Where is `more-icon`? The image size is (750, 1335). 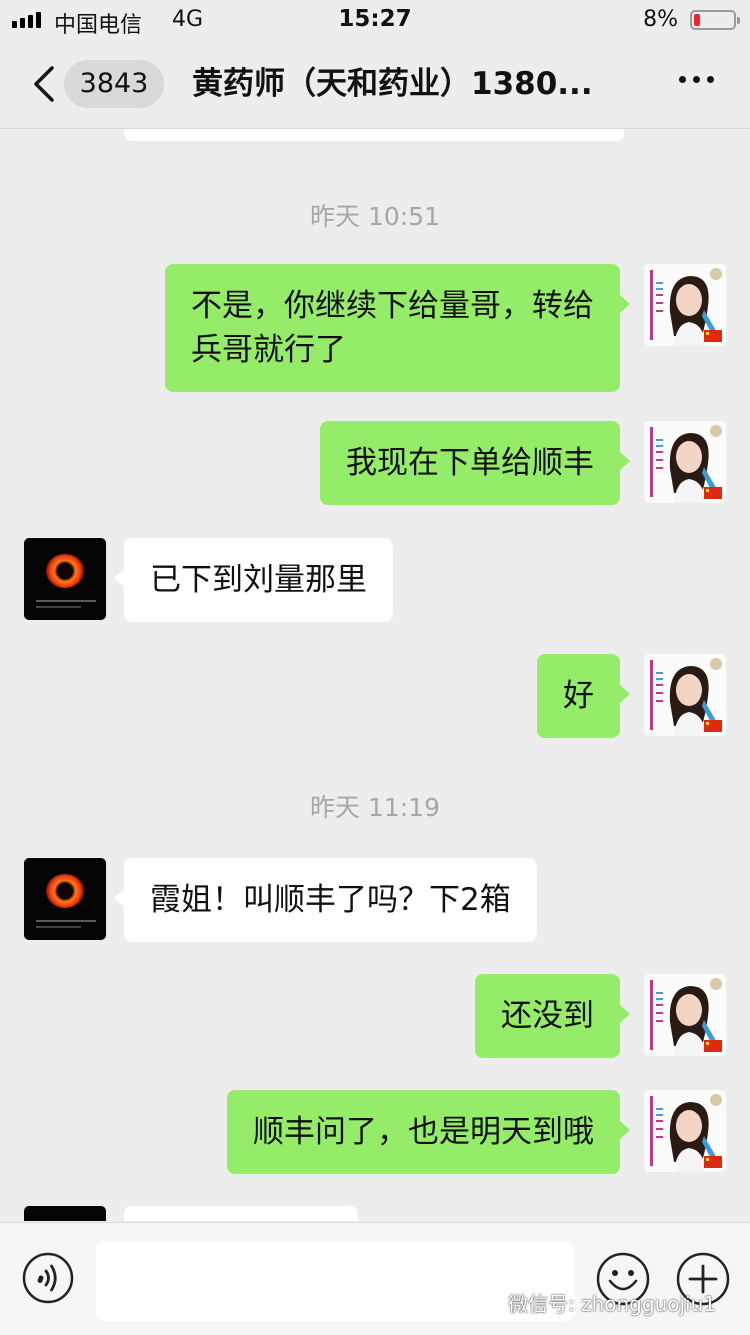 more-icon is located at coordinates (696, 79).